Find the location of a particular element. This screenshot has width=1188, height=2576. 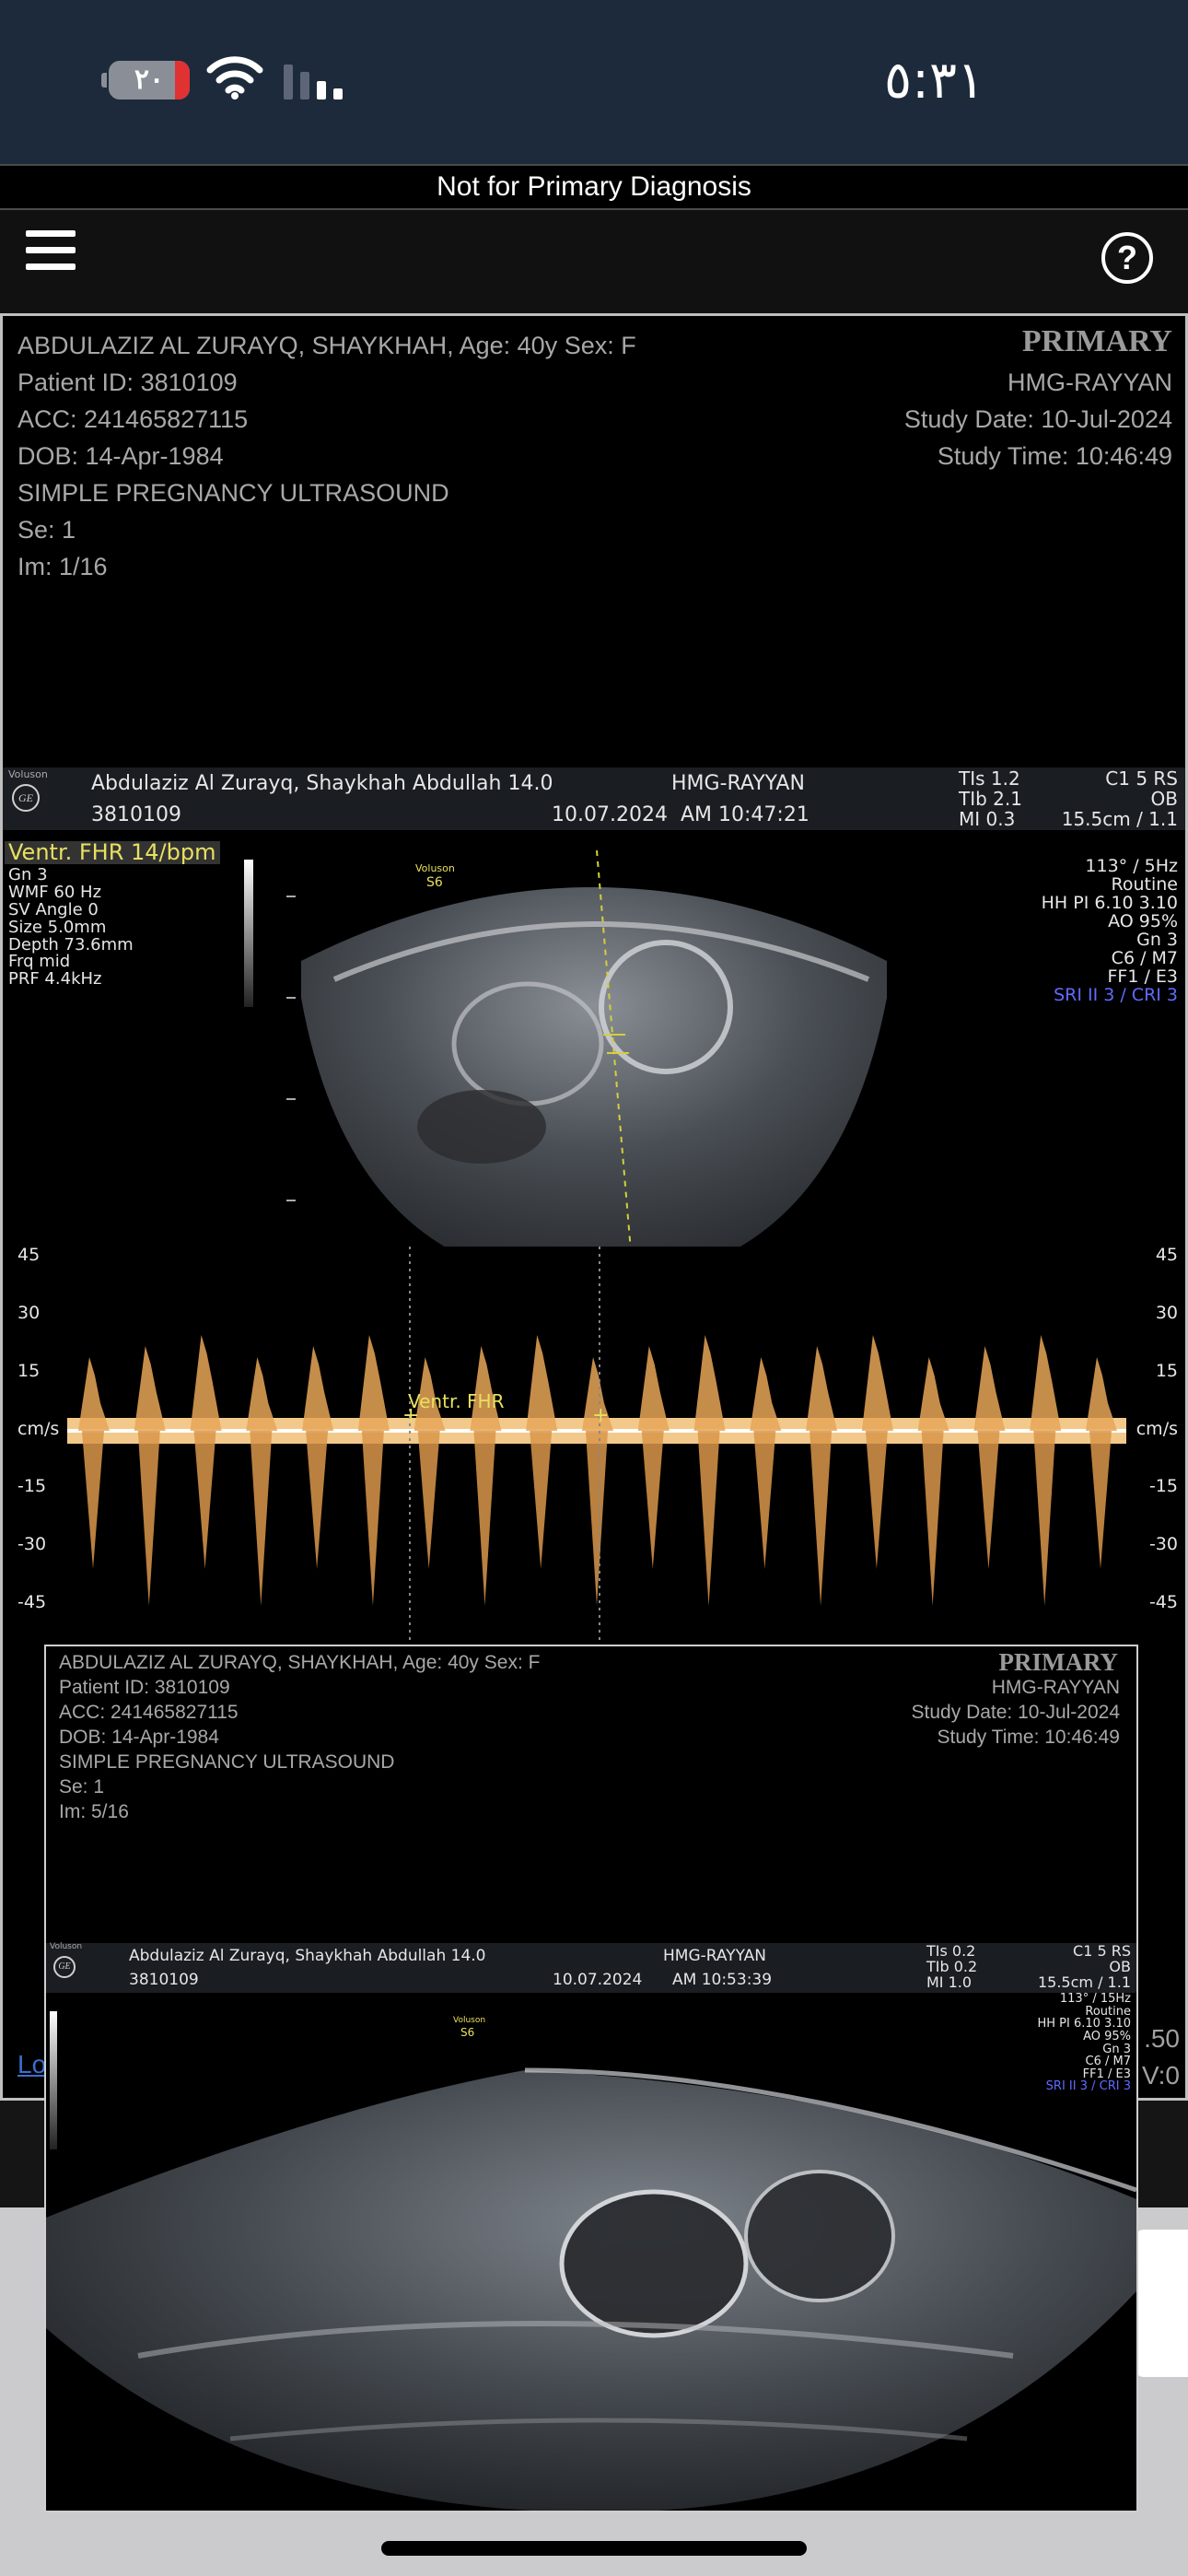

image-index: Im: 1/16 is located at coordinates (63, 566).